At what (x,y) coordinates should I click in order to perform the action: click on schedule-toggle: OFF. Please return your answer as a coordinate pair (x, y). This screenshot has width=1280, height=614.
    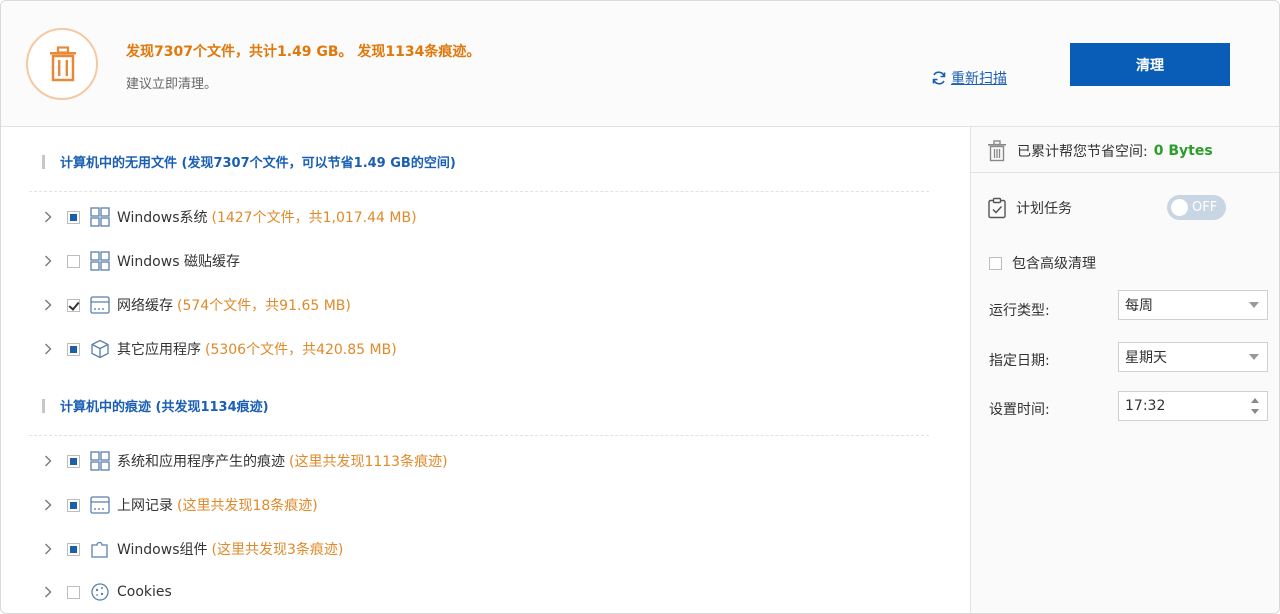
    Looking at the image, I should click on (1196, 207).